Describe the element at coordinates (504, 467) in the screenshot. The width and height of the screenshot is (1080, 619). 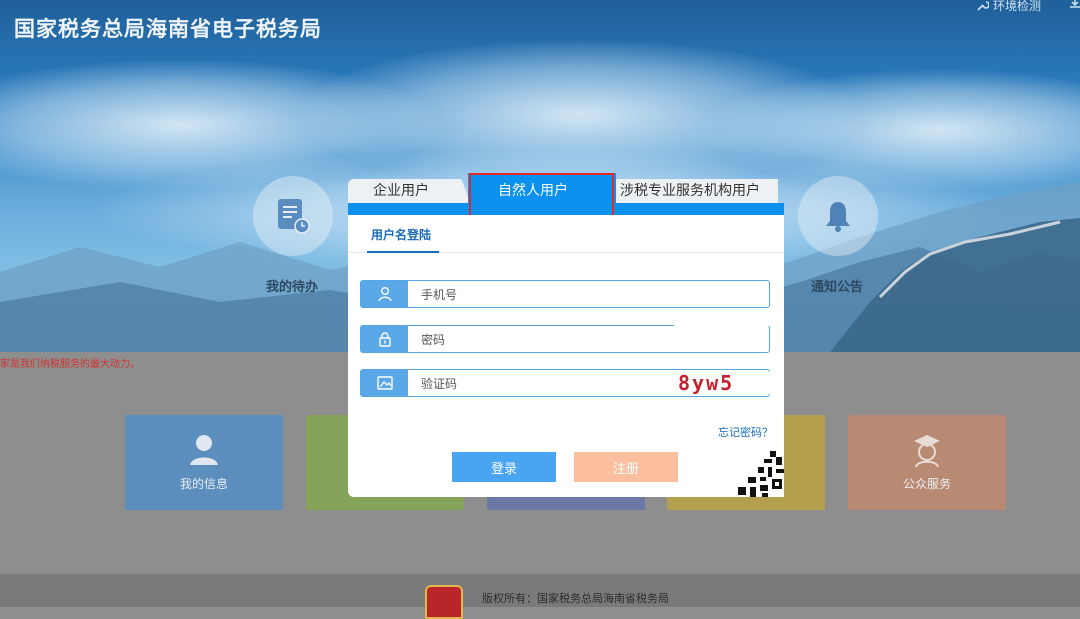
I see `login-button: 登录` at that location.